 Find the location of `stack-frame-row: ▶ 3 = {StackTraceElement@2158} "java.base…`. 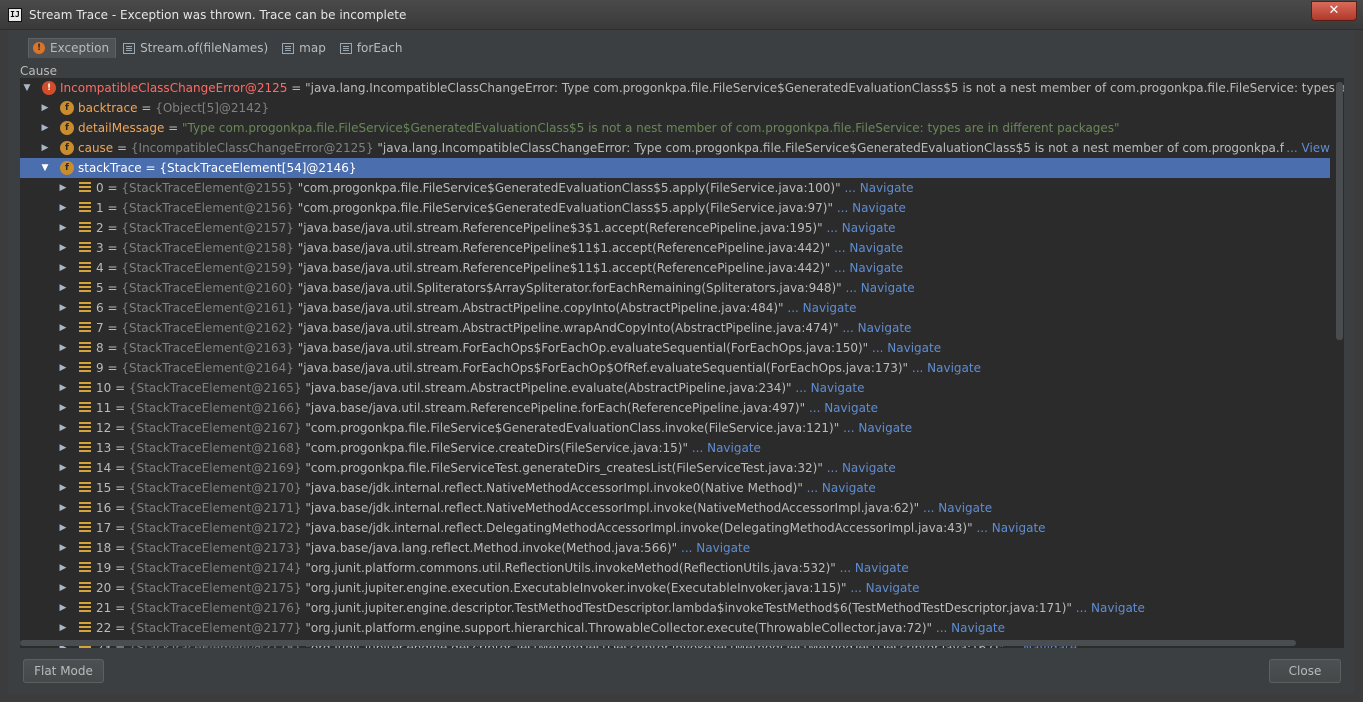

stack-frame-row: ▶ 3 = {StackTraceElement@2158} "java.base… is located at coordinates (675, 248).